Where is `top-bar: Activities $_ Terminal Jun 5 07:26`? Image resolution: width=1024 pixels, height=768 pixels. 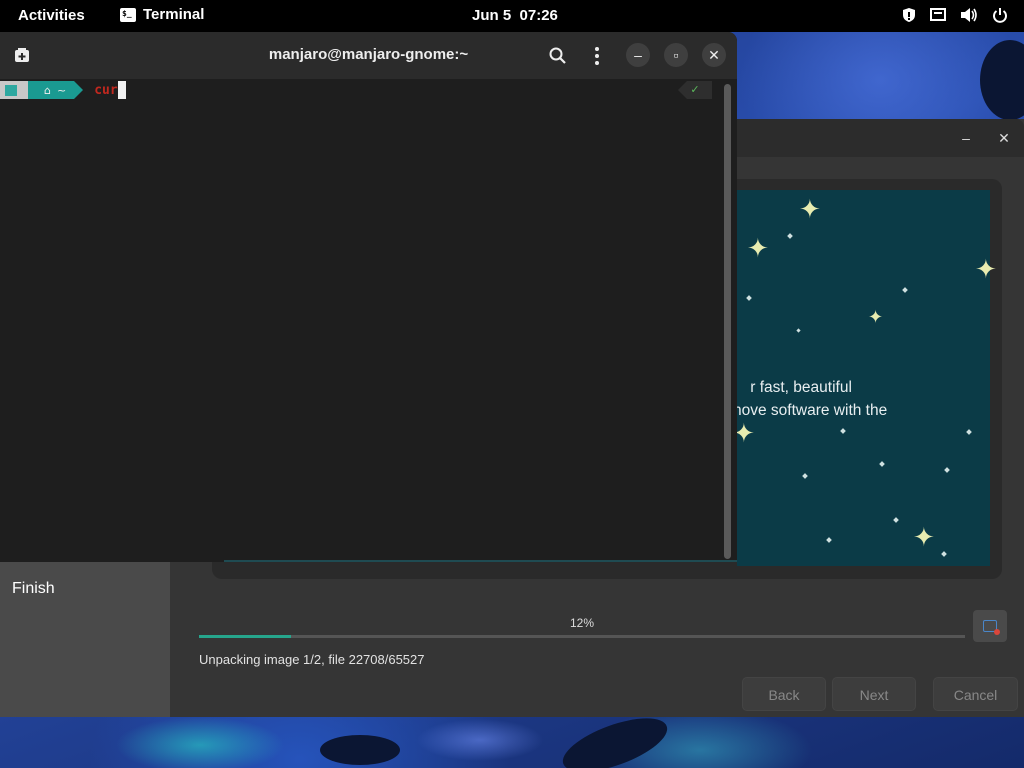
top-bar: Activities $_ Terminal Jun 5 07:26 is located at coordinates (512, 16).